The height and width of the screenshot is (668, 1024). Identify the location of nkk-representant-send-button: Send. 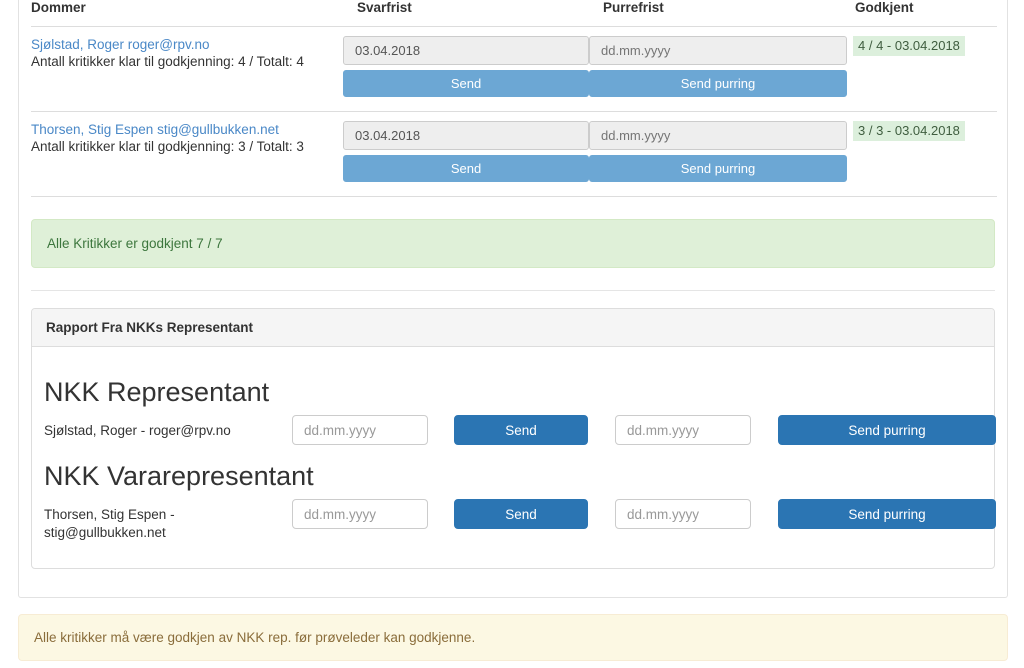
(521, 430).